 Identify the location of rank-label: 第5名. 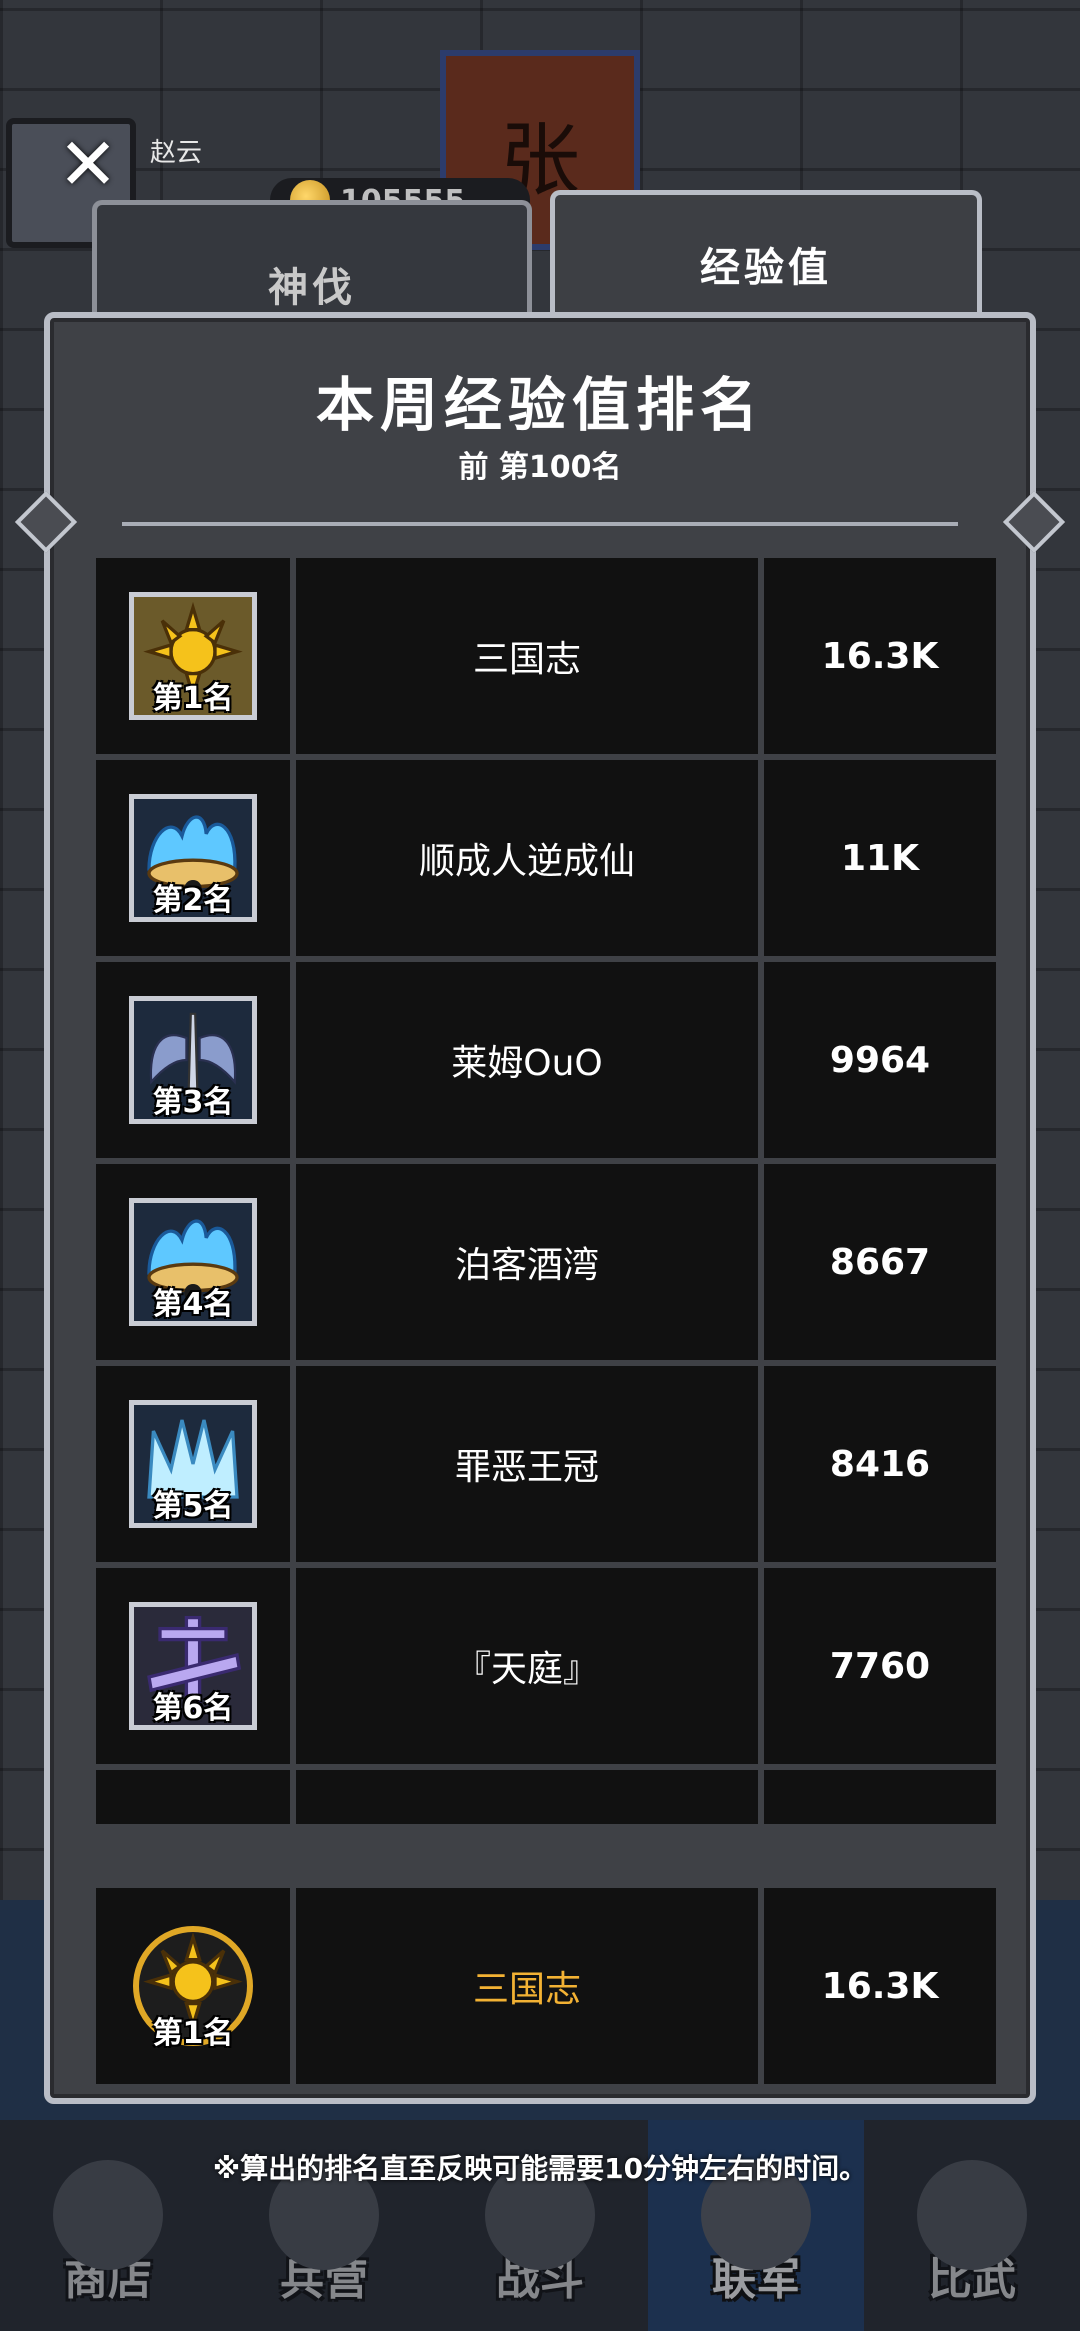
(193, 1506).